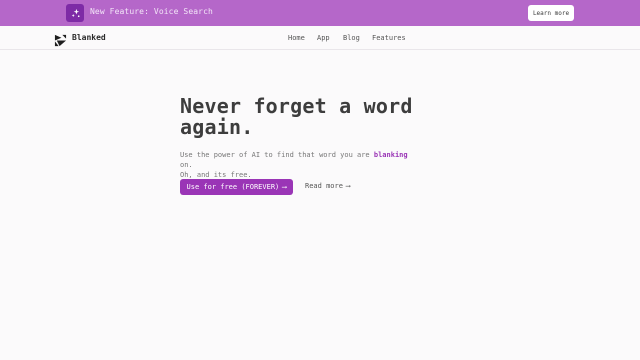  I want to click on nav-link-features: Features, so click(389, 38).